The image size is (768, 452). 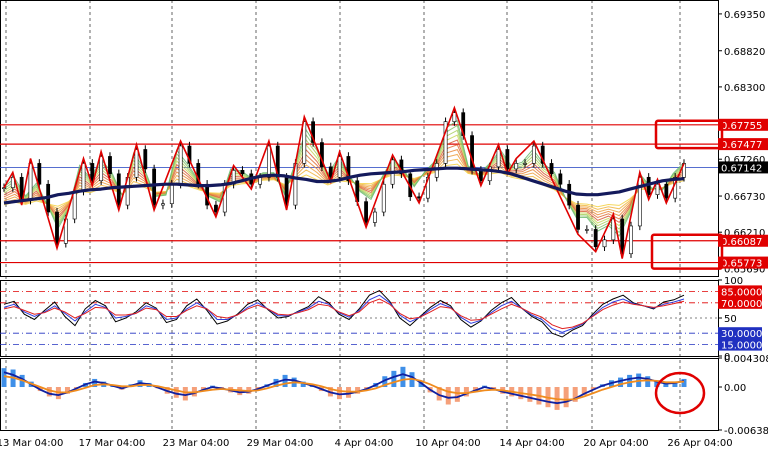 I want to click on histogram-y-tick-label: 0.00, so click(x=735, y=388).